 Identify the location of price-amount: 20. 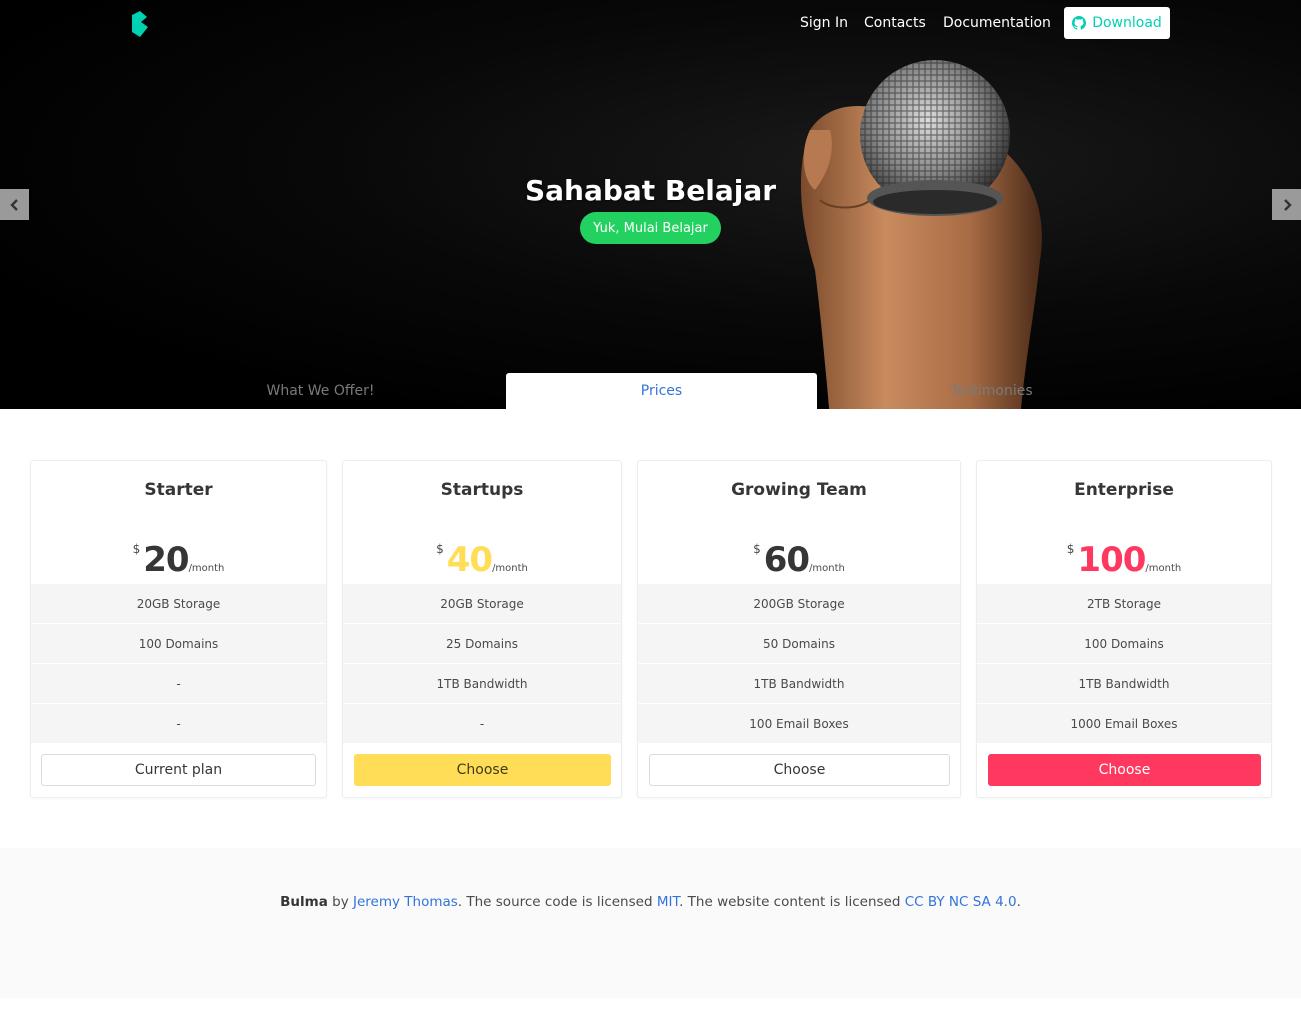
(166, 560).